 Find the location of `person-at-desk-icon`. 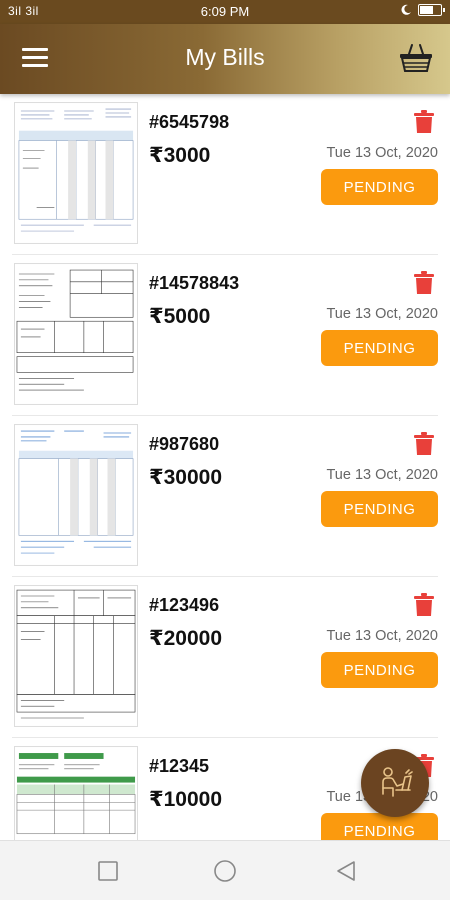

person-at-desk-icon is located at coordinates (397, 782).